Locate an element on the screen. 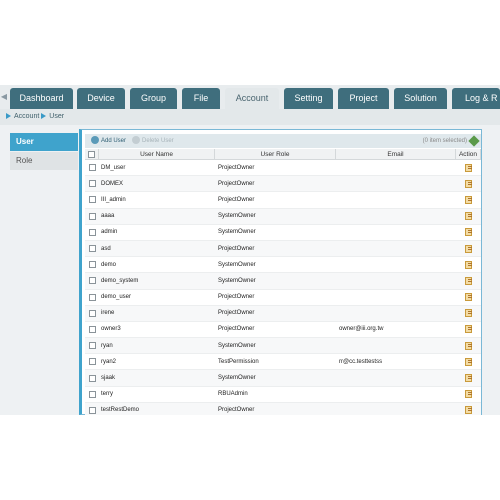  tab-account: Account is located at coordinates (252, 98).